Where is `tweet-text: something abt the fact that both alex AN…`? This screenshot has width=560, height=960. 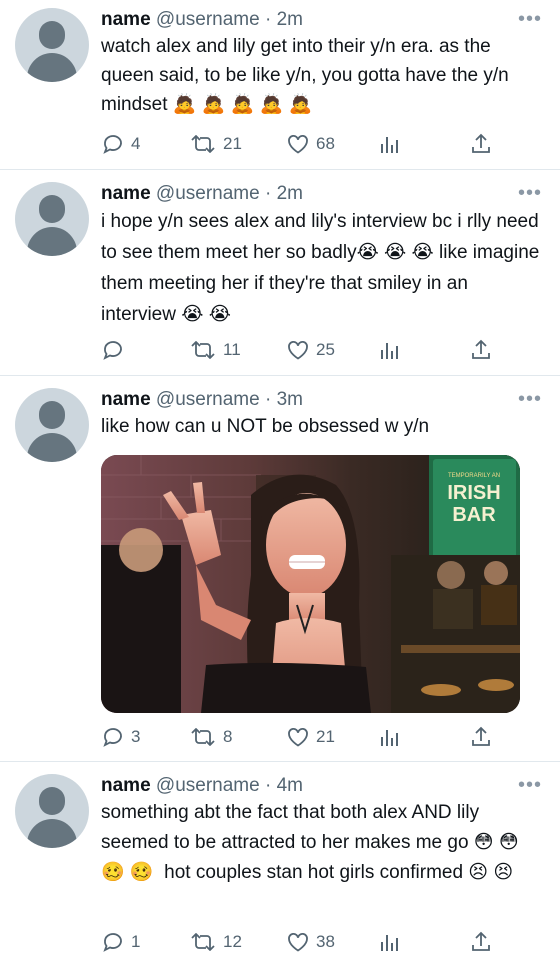
tweet-text: something abt the fact that both alex AN… is located at coordinates (312, 842).